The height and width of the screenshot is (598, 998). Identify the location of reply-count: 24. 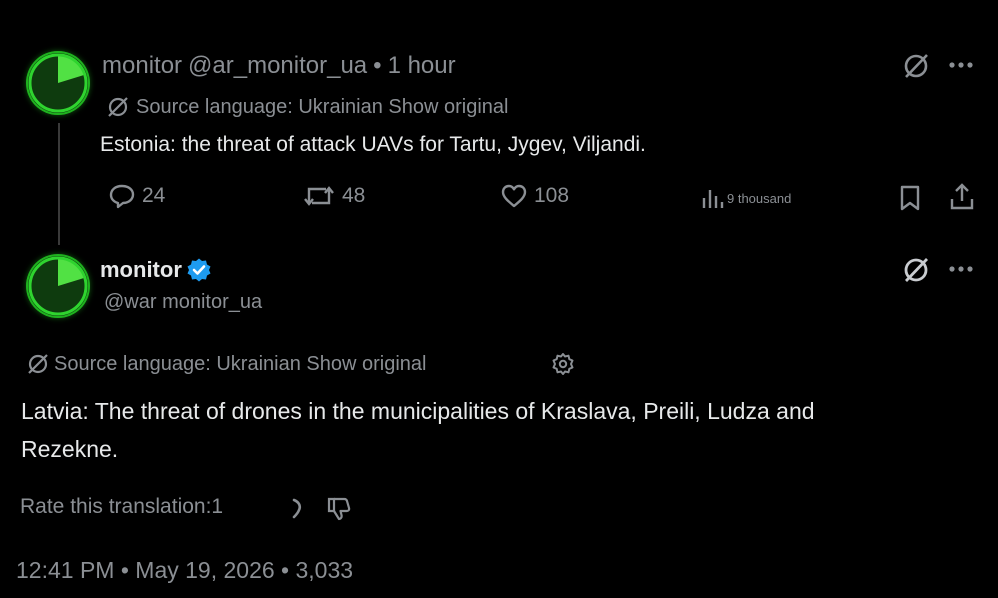
(154, 195).